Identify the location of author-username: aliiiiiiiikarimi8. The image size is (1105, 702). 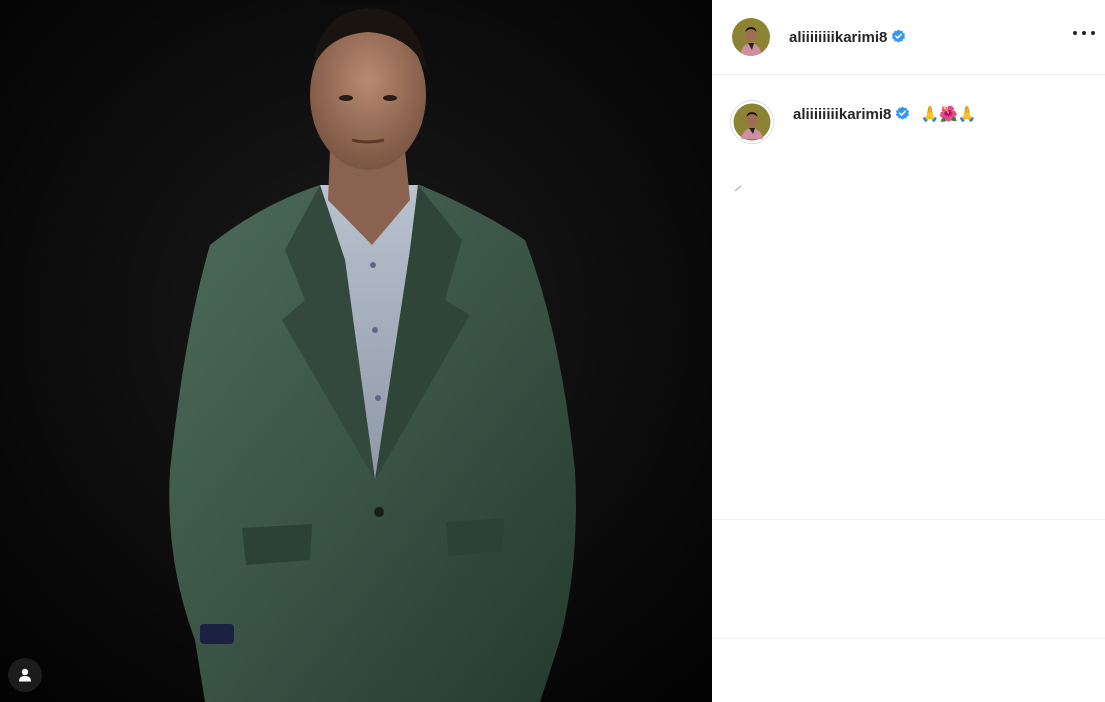
(847, 37).